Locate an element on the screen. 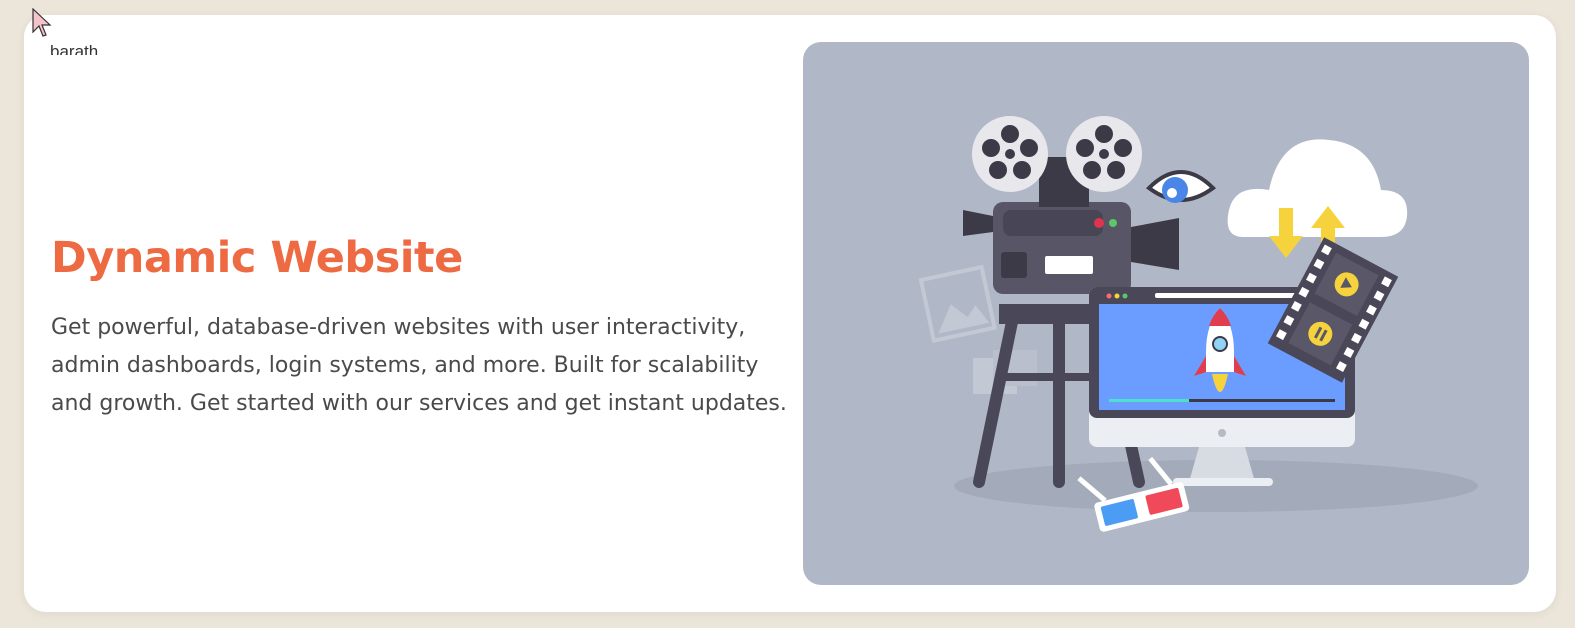 The height and width of the screenshot is (628, 1575). eye-icon is located at coordinates (1181, 186).